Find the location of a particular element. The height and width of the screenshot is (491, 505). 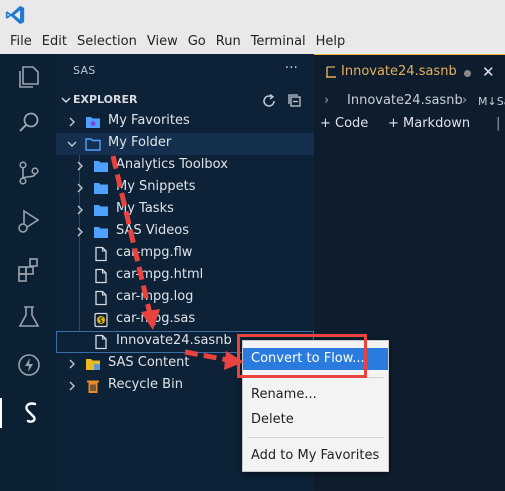

tree-item-label: My Favorites is located at coordinates (149, 120).